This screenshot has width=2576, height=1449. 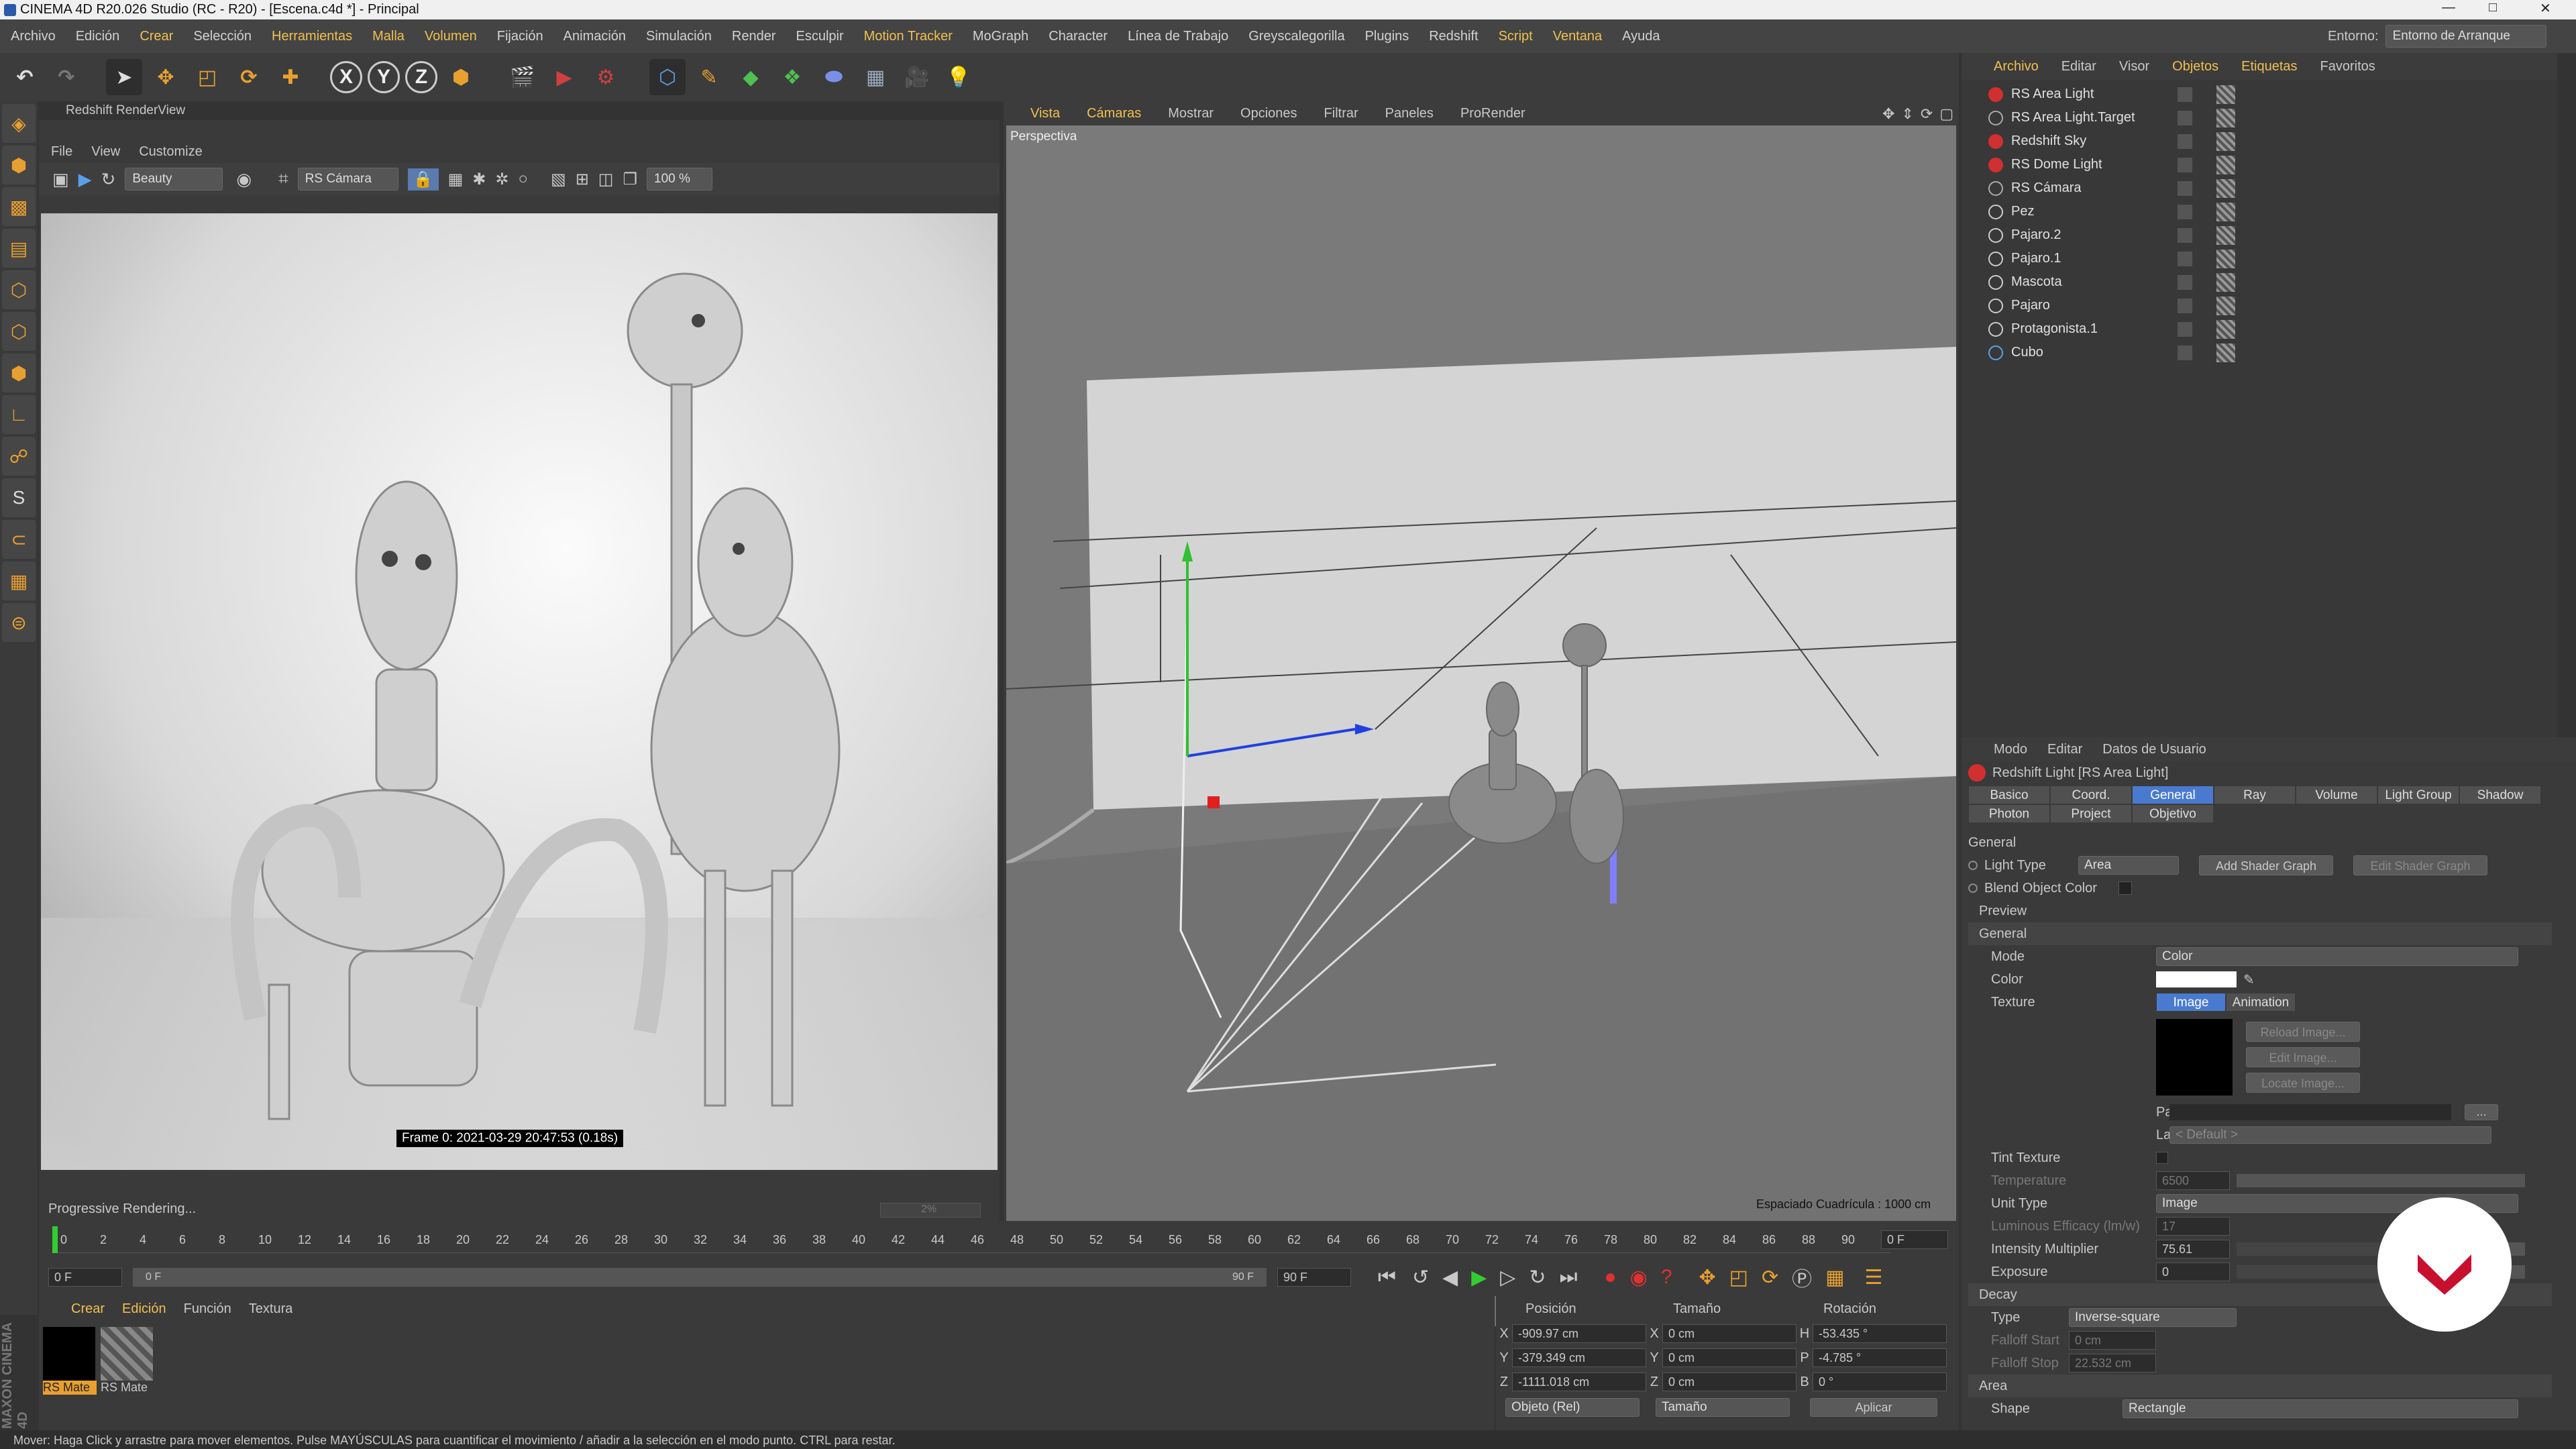 What do you see at coordinates (2154, 749) in the screenshot?
I see `attr-menu-userdata: Datos de Usuario` at bounding box center [2154, 749].